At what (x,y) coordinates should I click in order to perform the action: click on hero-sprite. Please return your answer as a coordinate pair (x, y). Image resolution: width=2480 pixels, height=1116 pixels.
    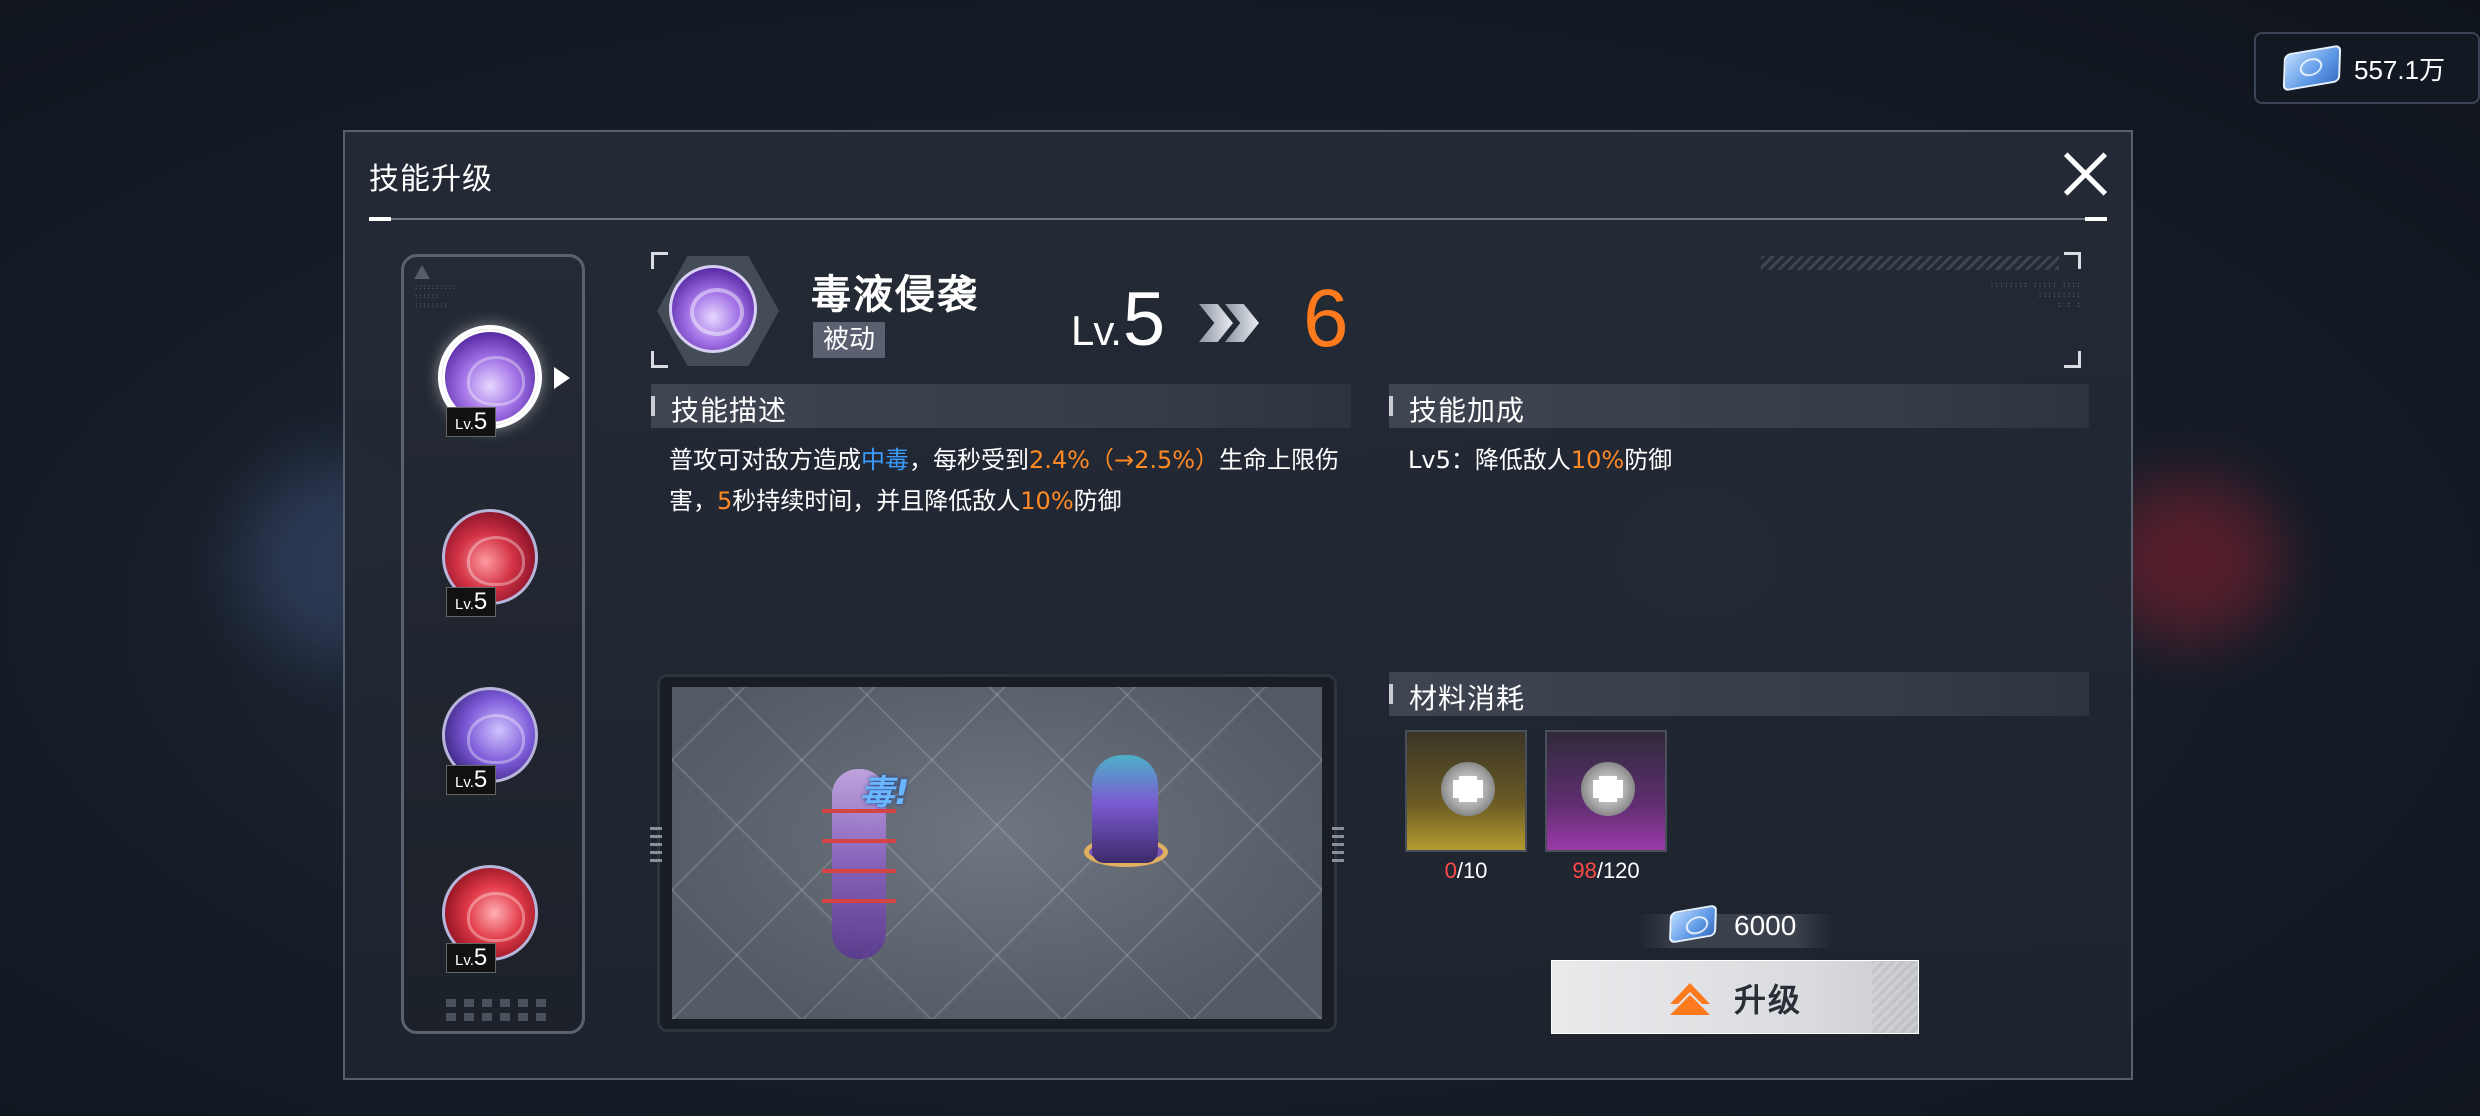
    Looking at the image, I should click on (1125, 809).